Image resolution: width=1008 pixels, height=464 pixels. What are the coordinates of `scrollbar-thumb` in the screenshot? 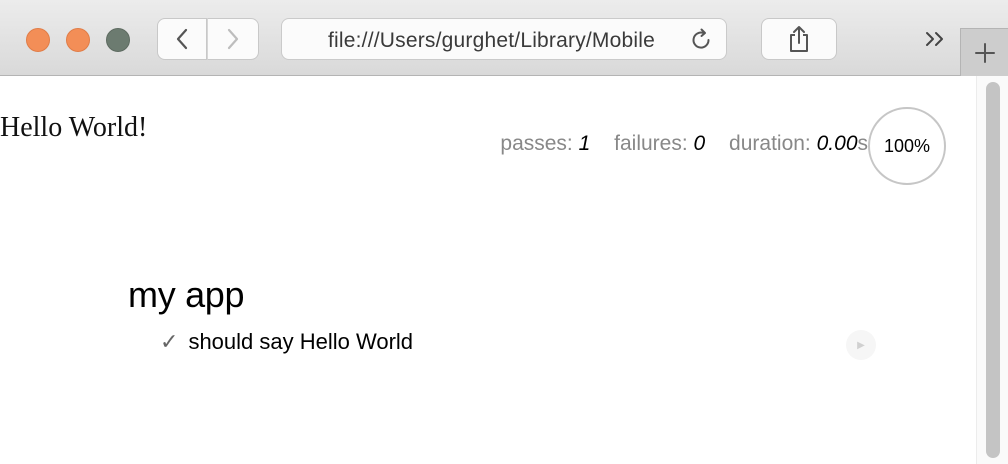 It's located at (993, 270).